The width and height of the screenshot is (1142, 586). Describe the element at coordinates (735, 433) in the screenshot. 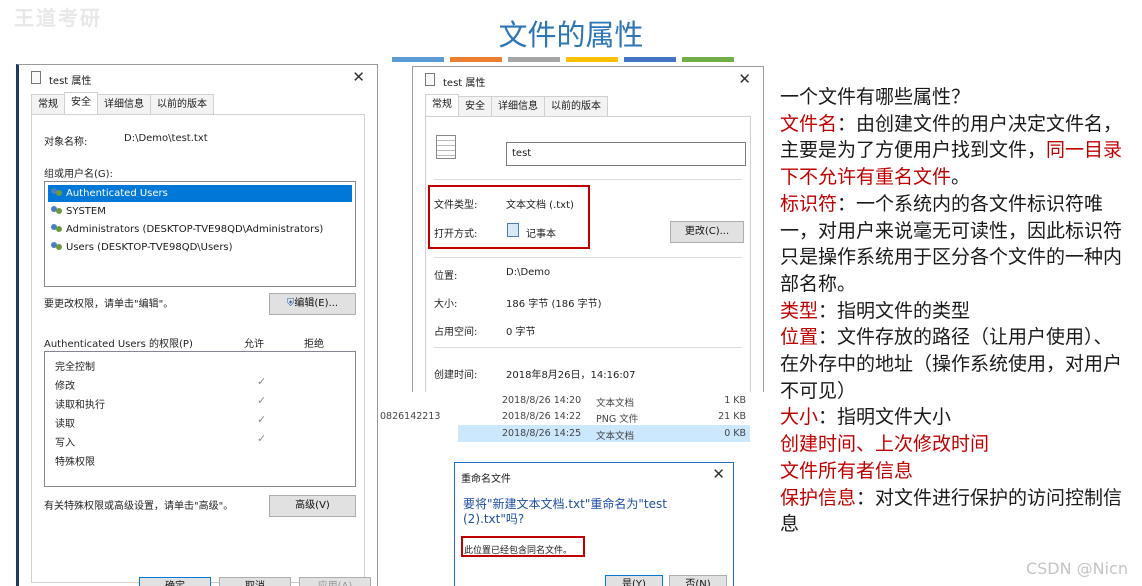

I see `file-size: 0 KB` at that location.